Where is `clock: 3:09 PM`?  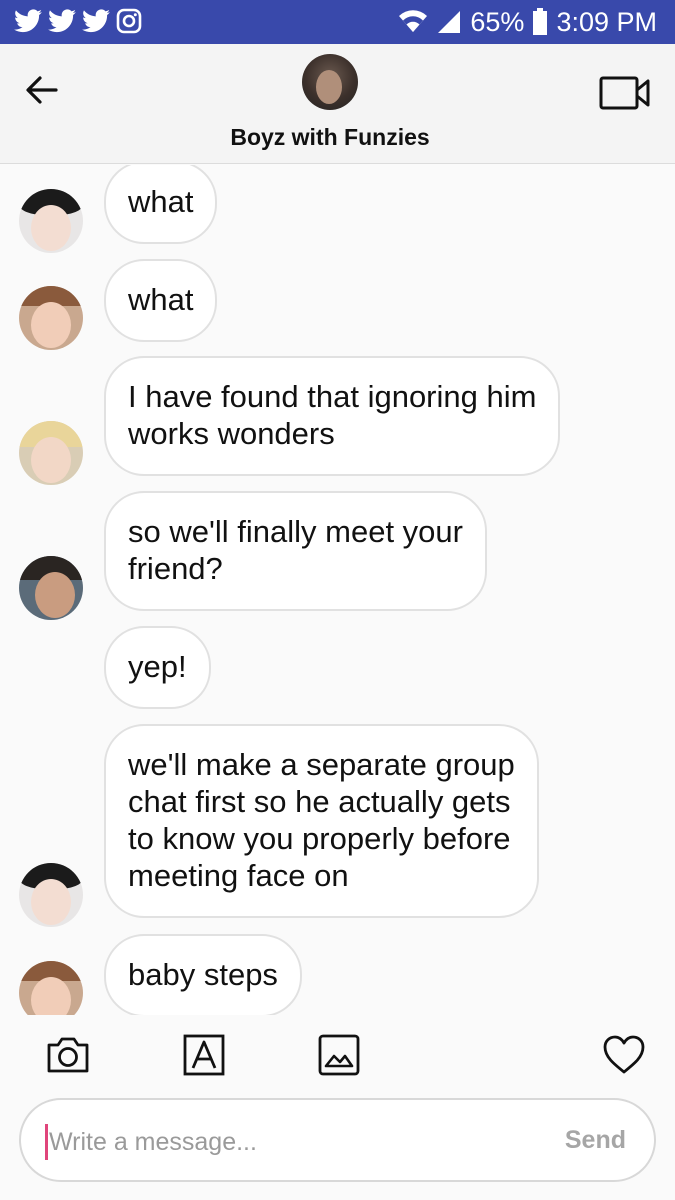 clock: 3:09 PM is located at coordinates (606, 21).